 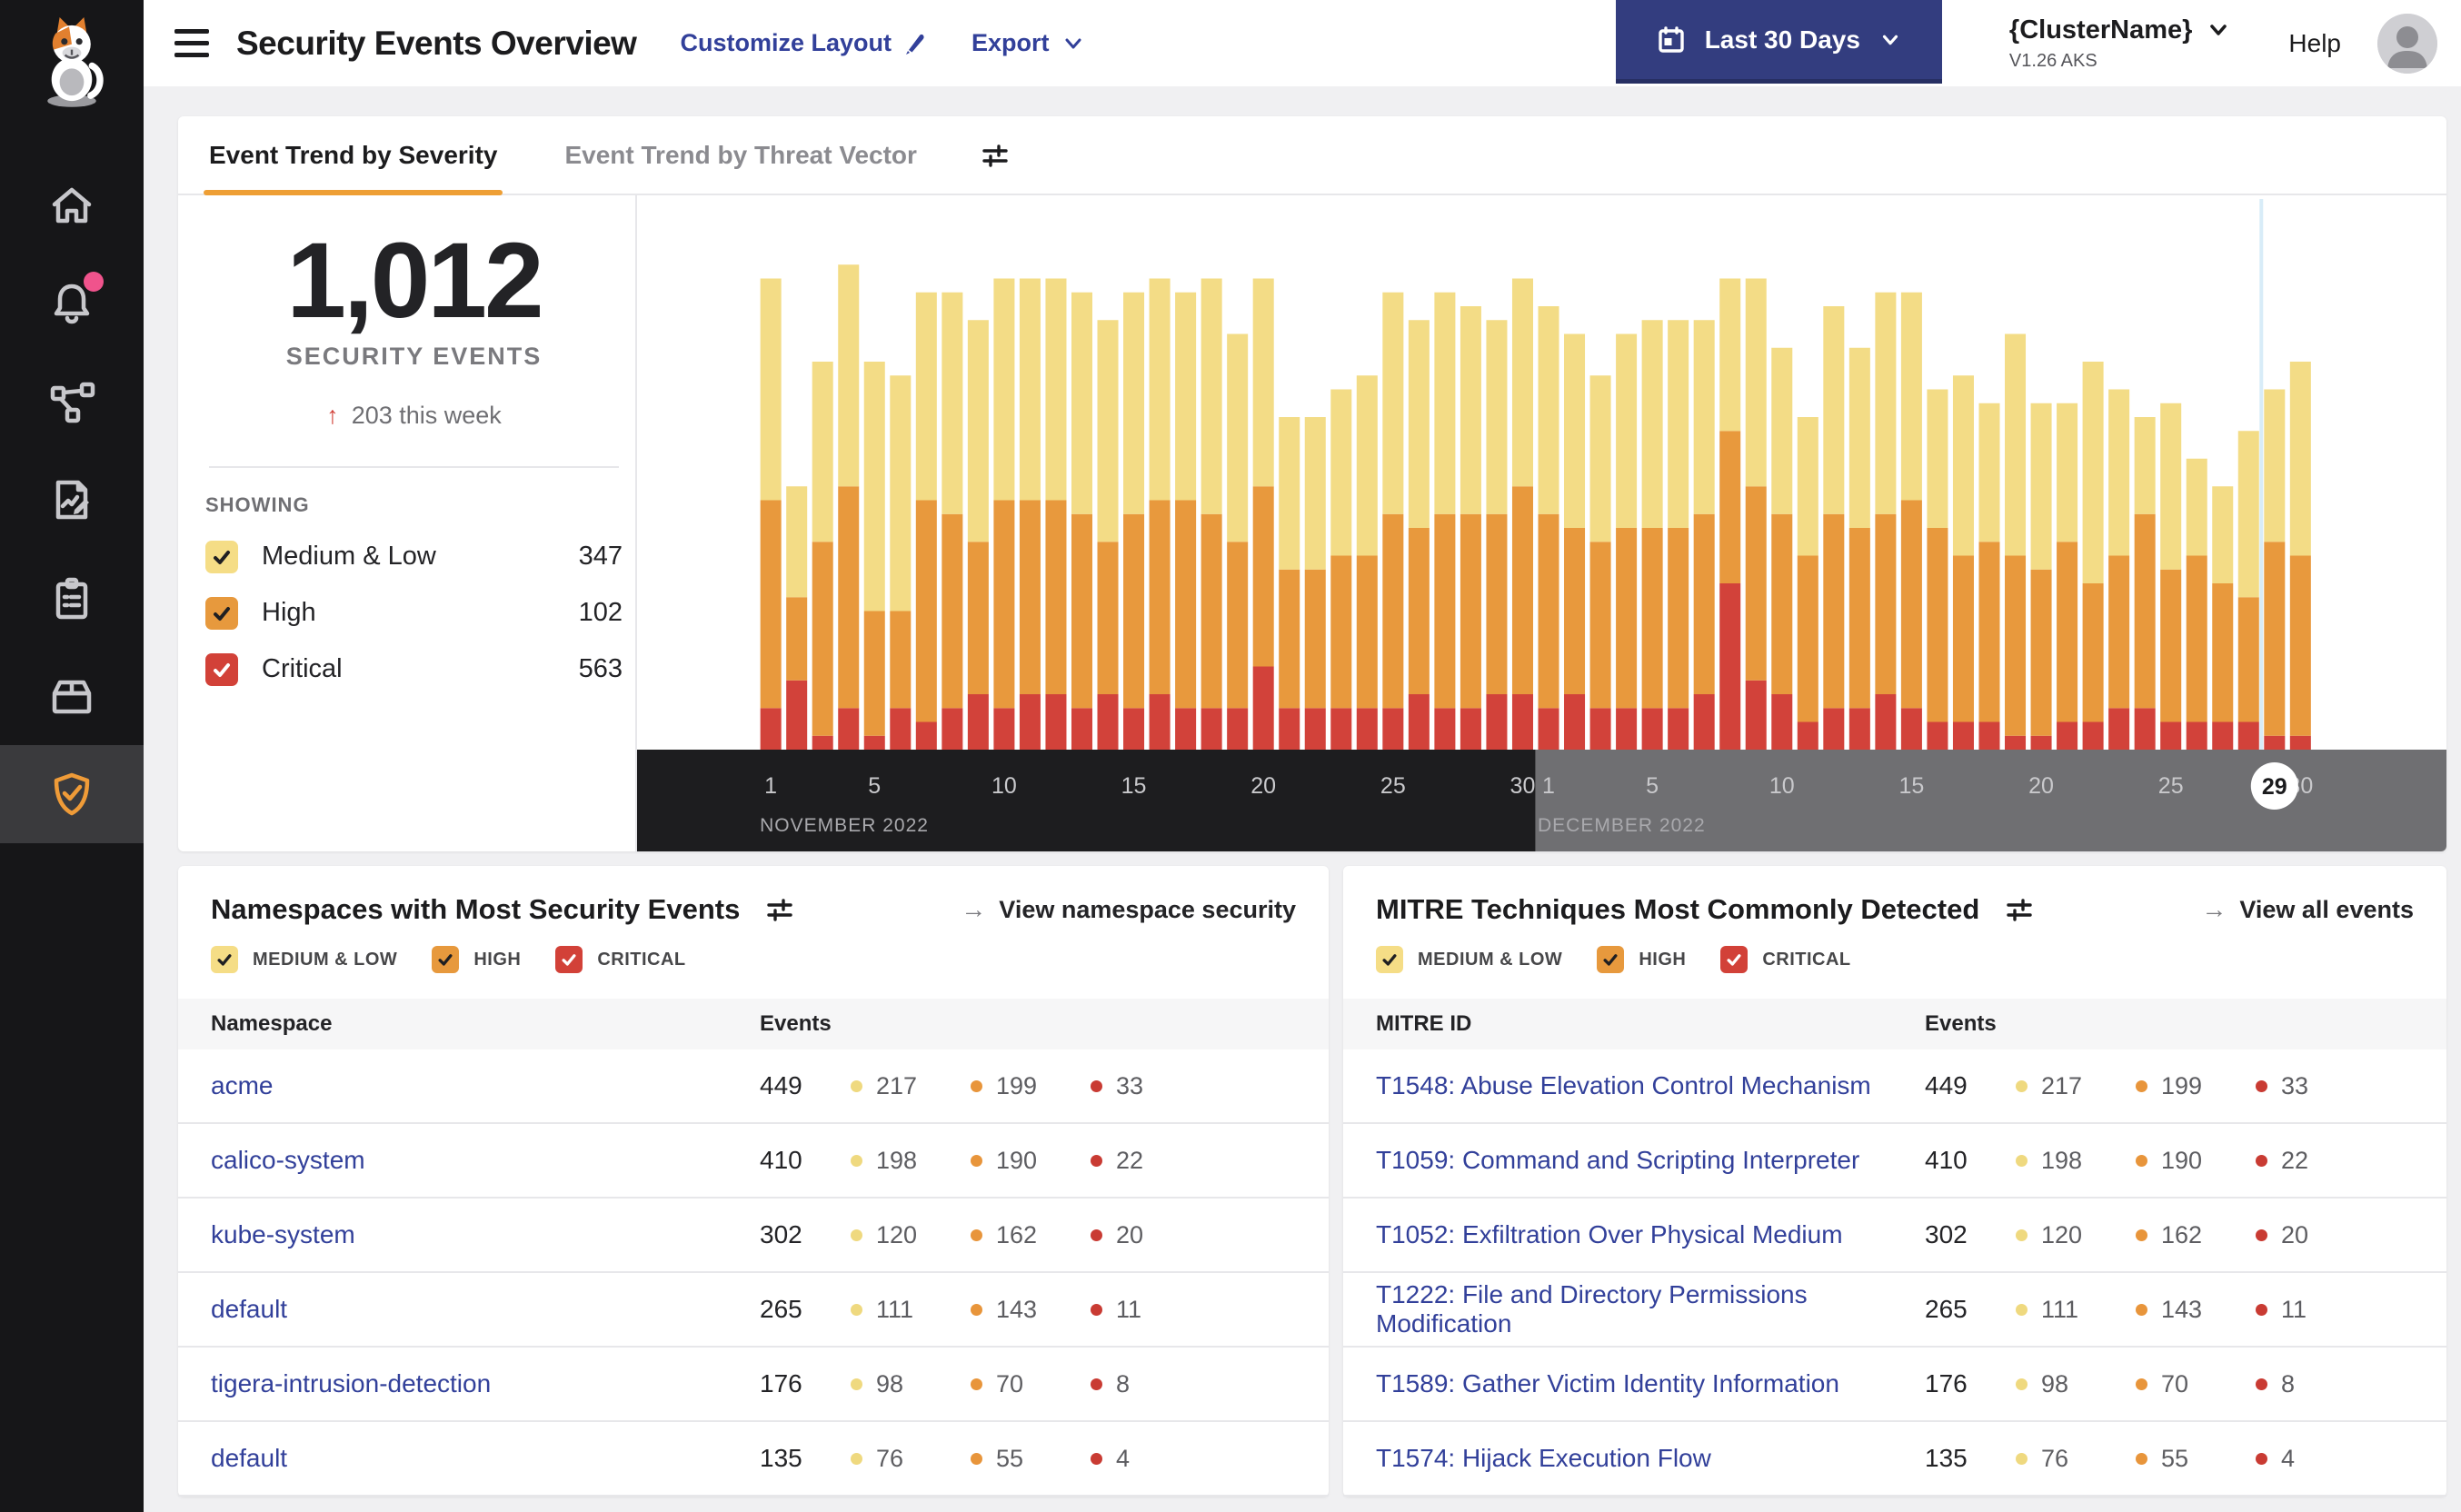 I want to click on export-button: Export, so click(x=1028, y=43).